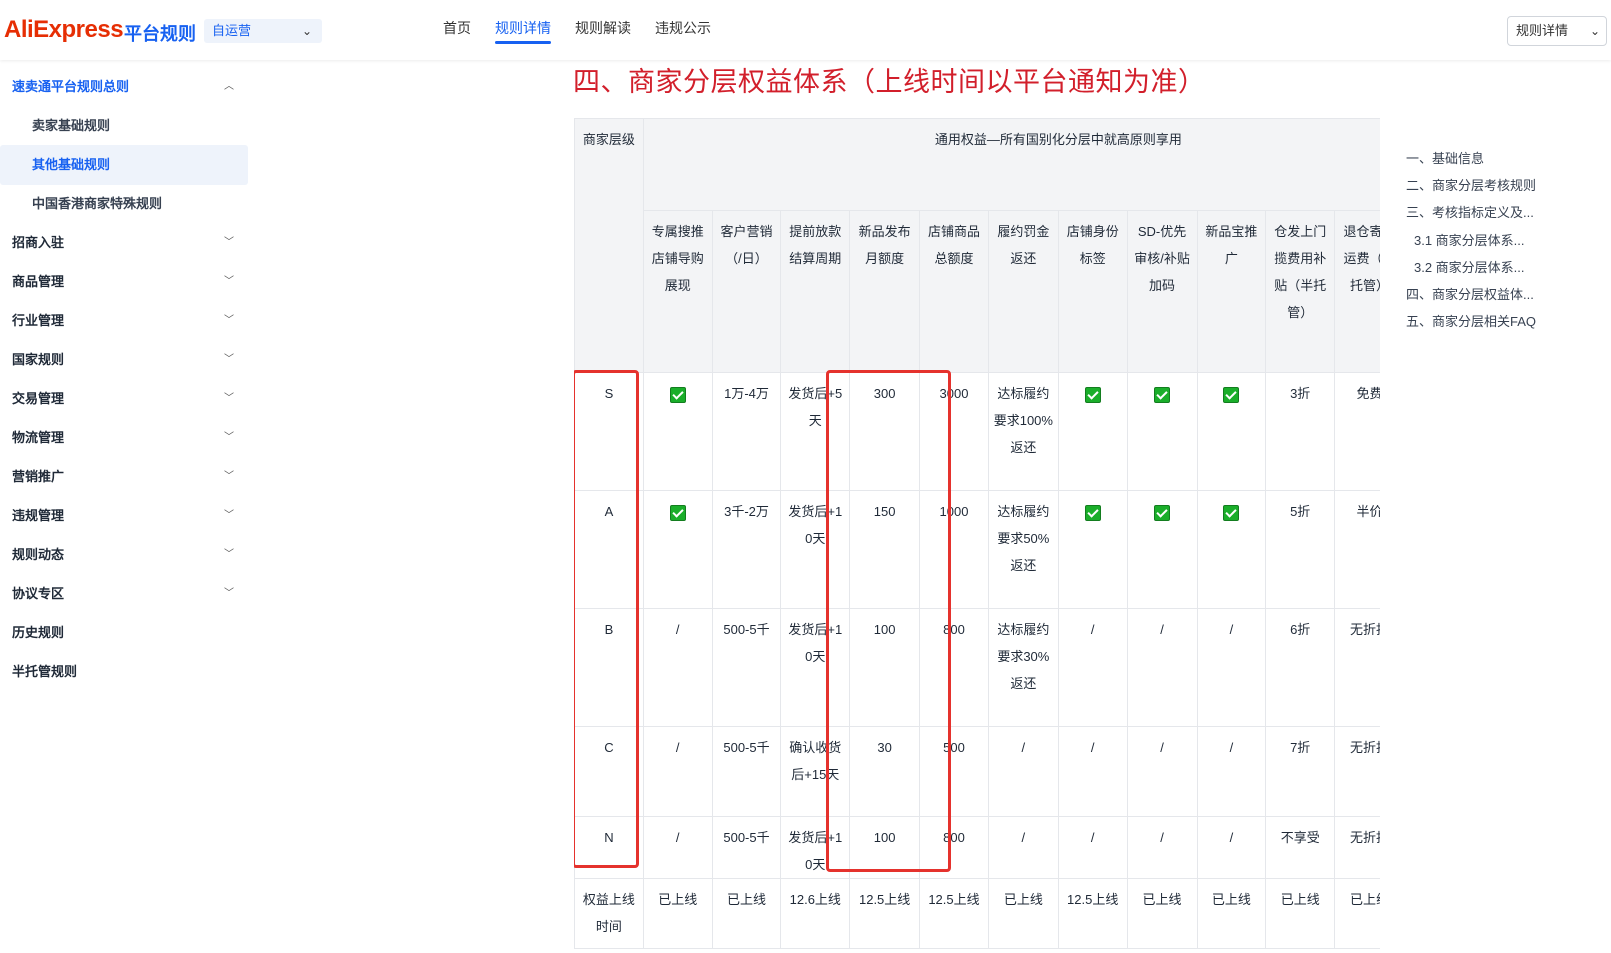  I want to click on site-select-value: 自运营, so click(232, 30).